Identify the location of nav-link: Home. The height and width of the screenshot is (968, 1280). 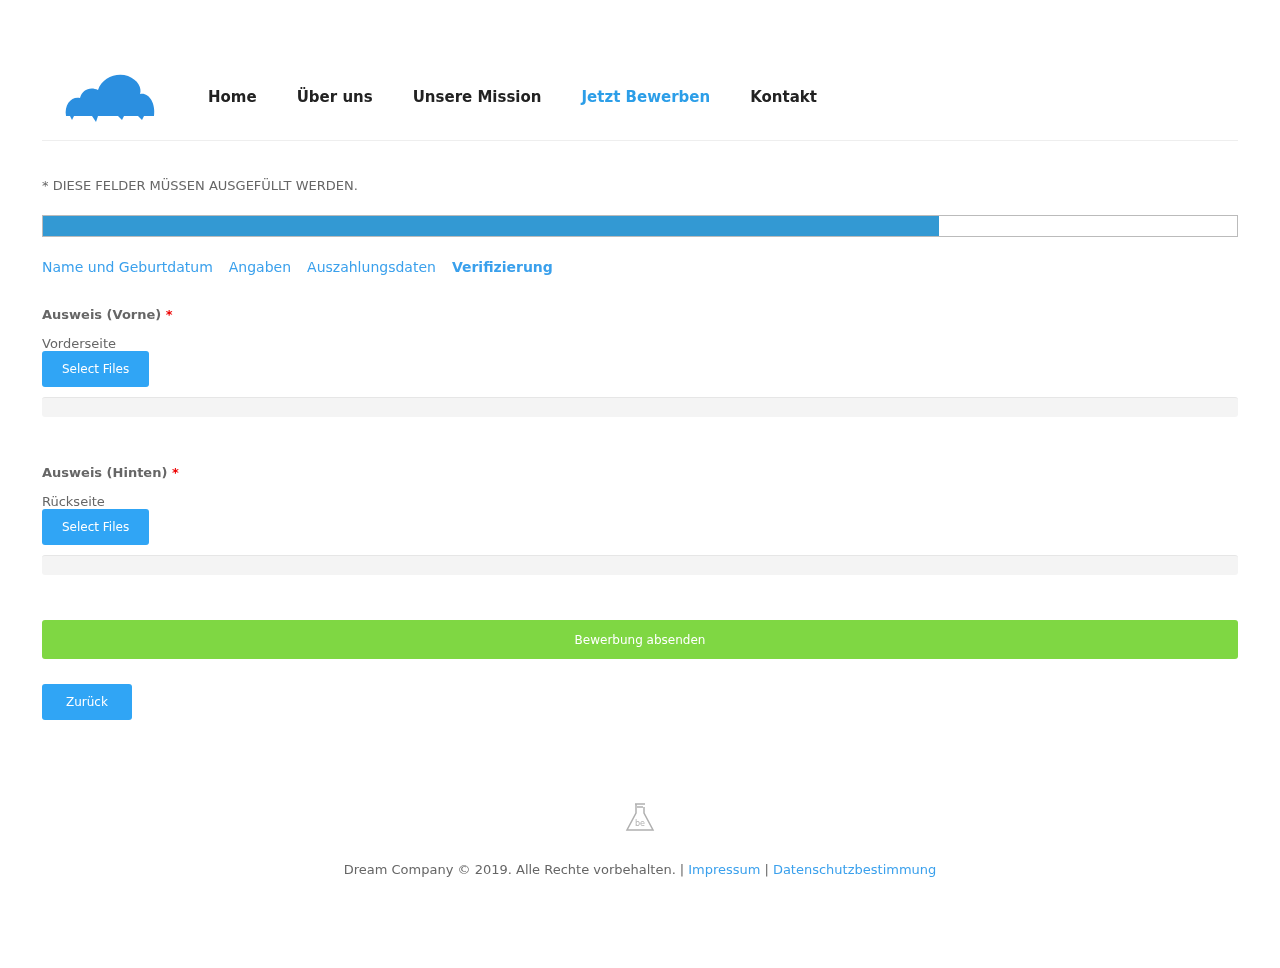
(232, 97).